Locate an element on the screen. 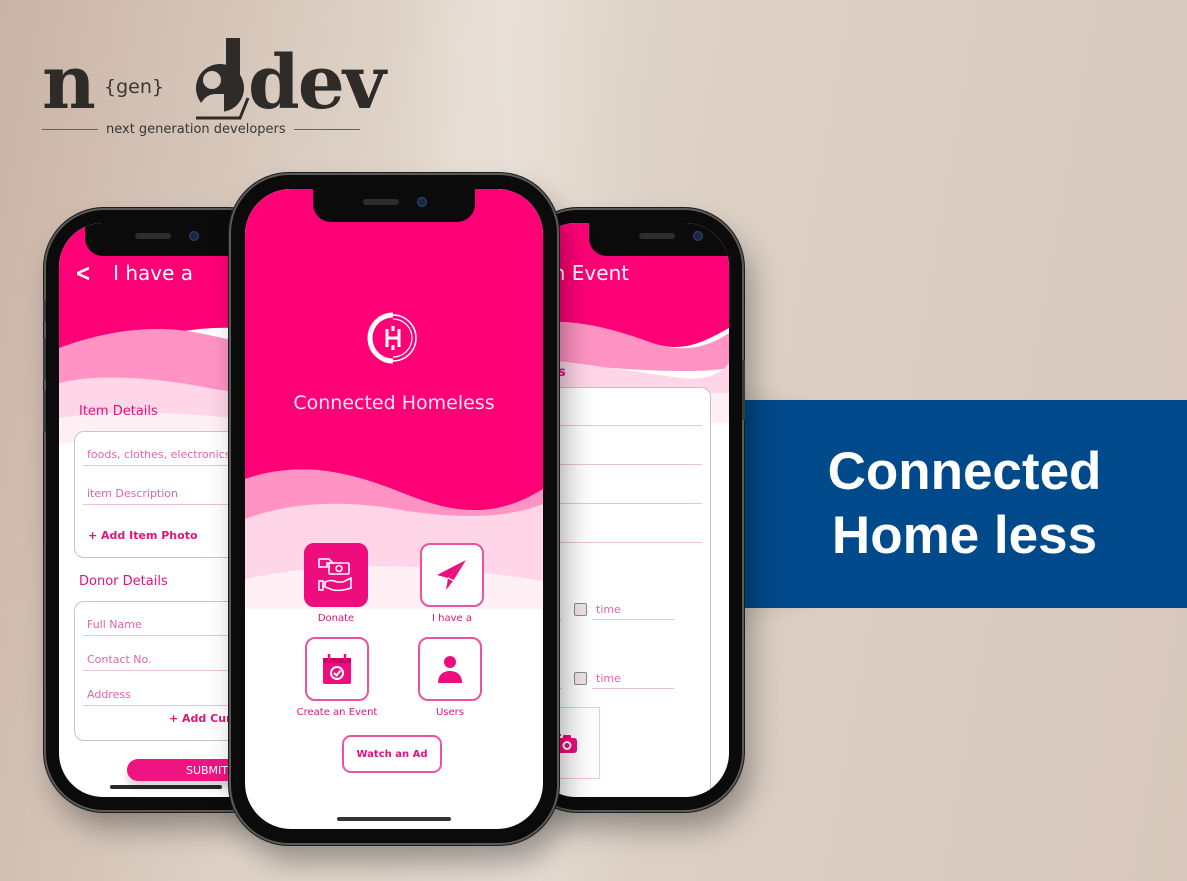  donate-button is located at coordinates (336, 575).